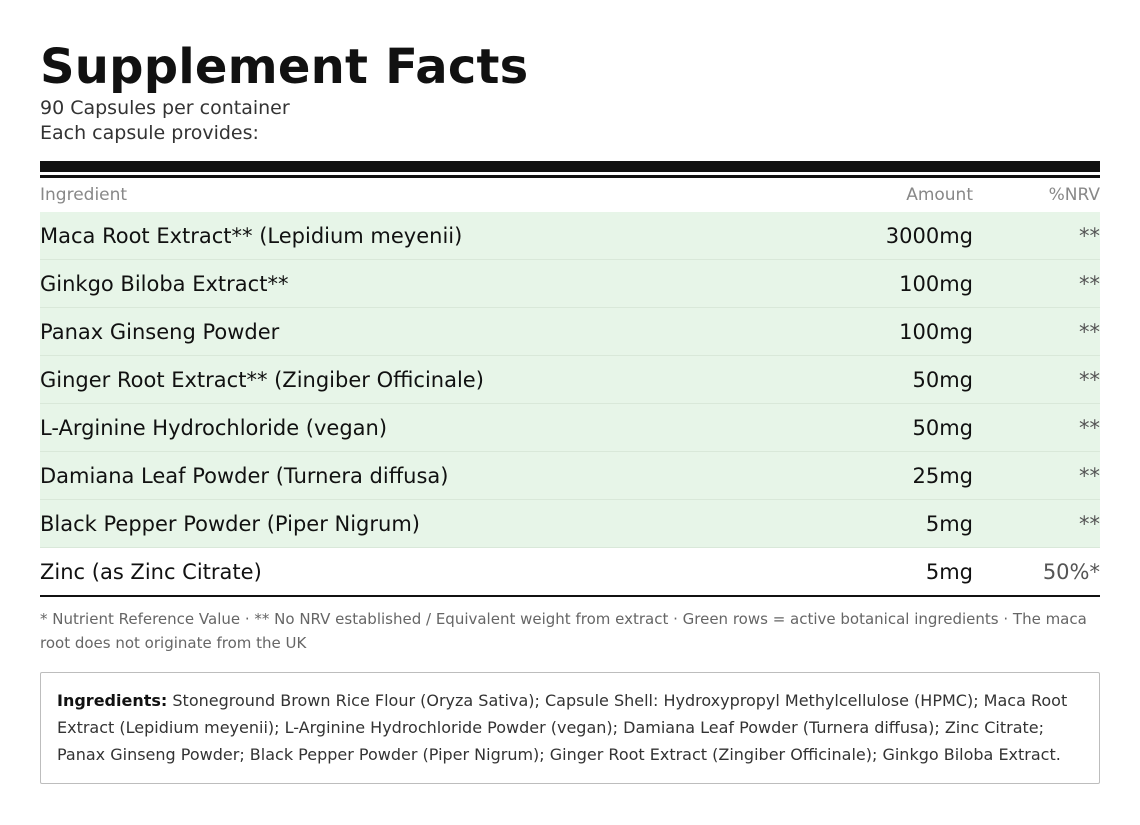  I want to click on thick-divider, so click(570, 166).